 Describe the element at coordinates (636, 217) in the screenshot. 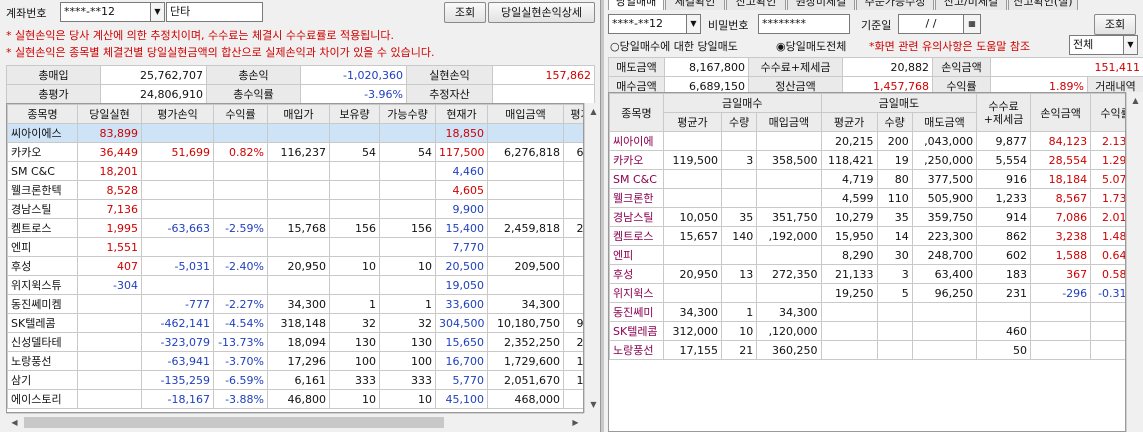

I see `table-cell: 경남스틸` at that location.